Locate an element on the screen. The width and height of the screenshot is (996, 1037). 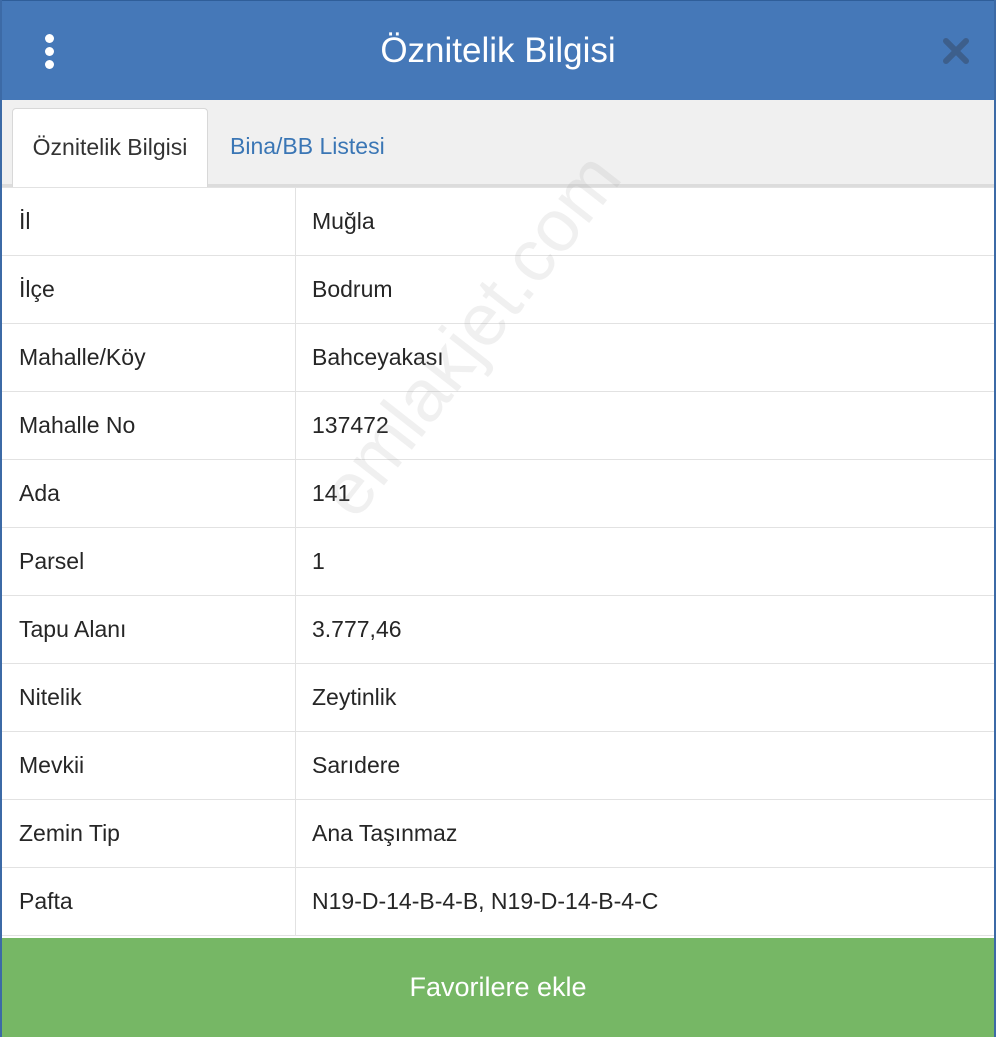
row-value-pafta: N19-D-14-B-4-B, N19-D-14-B-4-C is located at coordinates (644, 901).